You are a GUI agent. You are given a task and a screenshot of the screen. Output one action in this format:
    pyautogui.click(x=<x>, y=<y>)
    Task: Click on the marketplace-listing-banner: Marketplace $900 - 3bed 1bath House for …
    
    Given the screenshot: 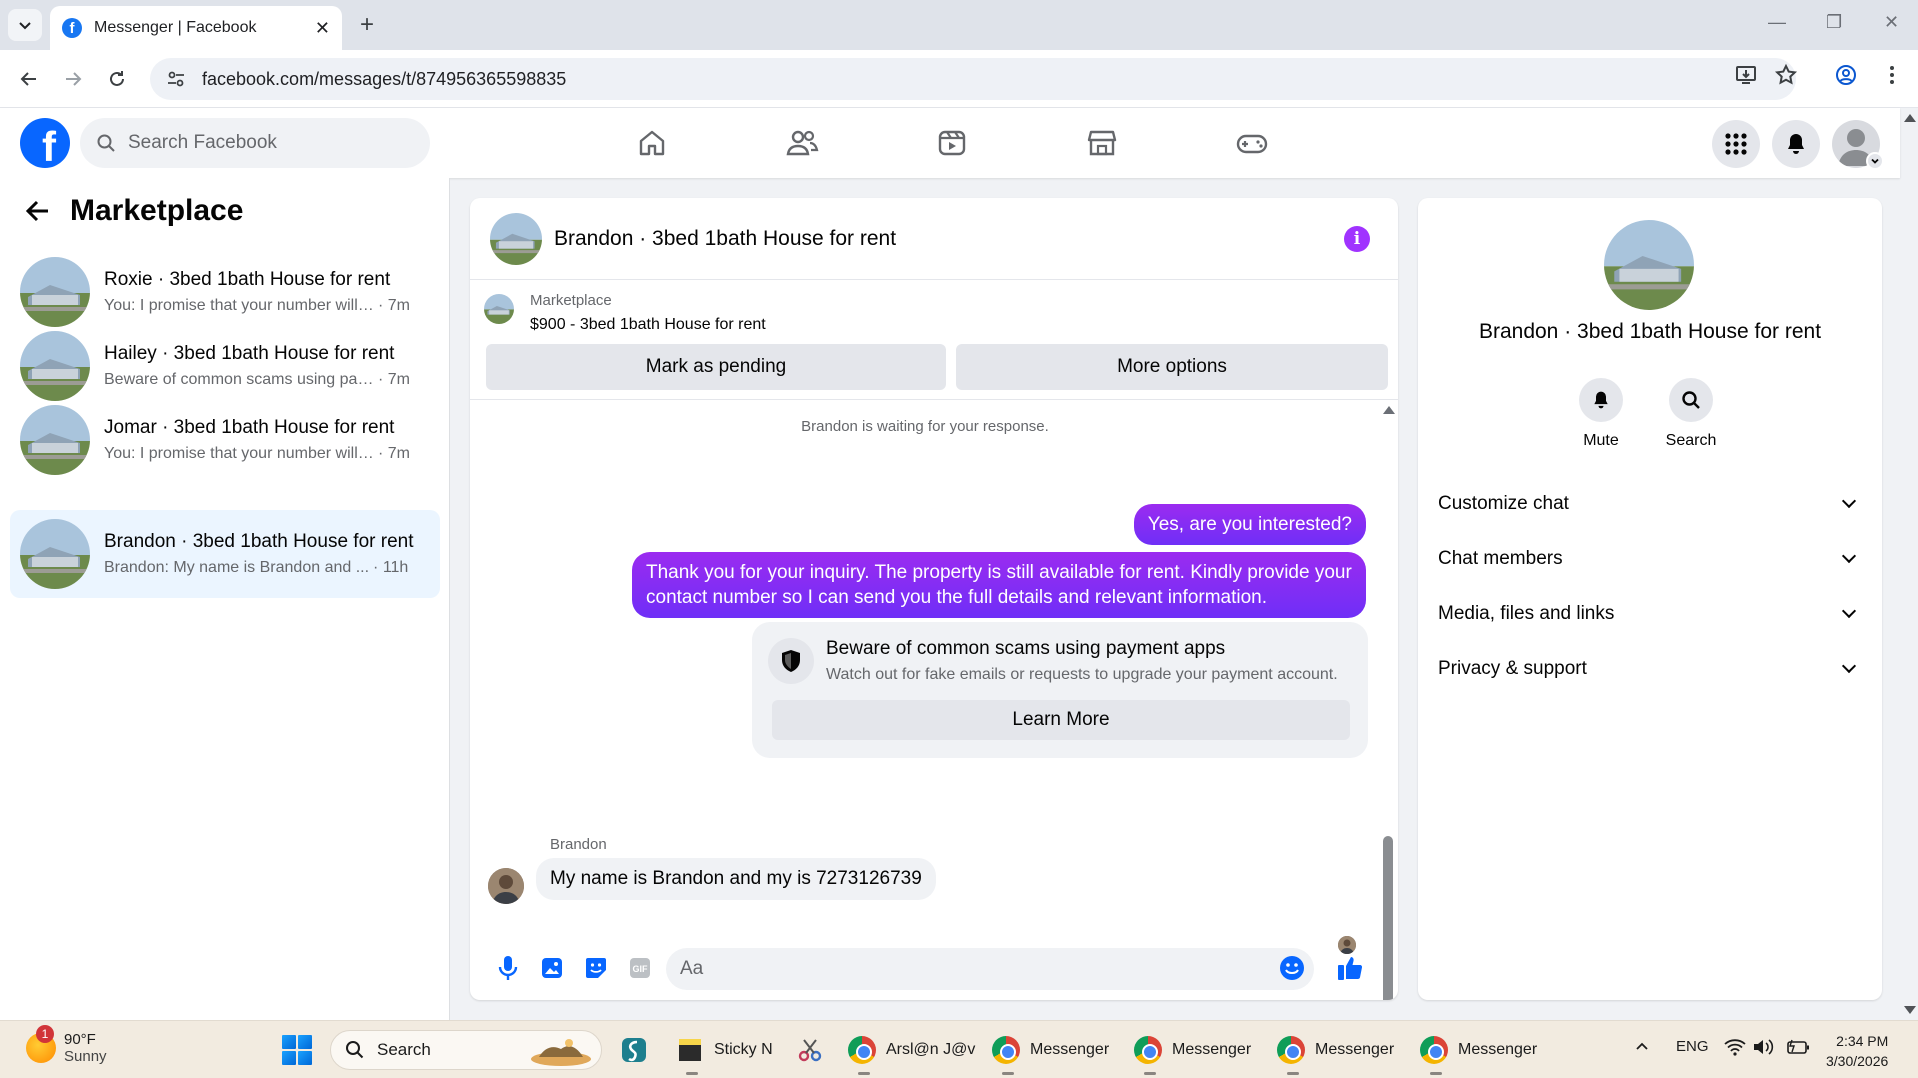 What is the action you would take?
    pyautogui.click(x=934, y=340)
    